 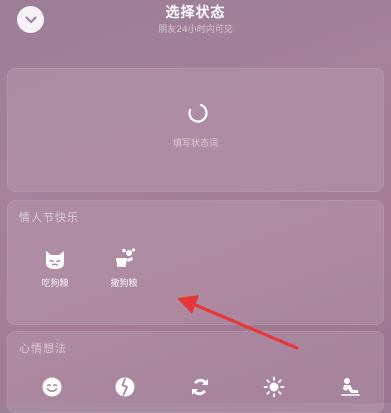 I want to click on toss-dogfood-icon, so click(x=126, y=257).